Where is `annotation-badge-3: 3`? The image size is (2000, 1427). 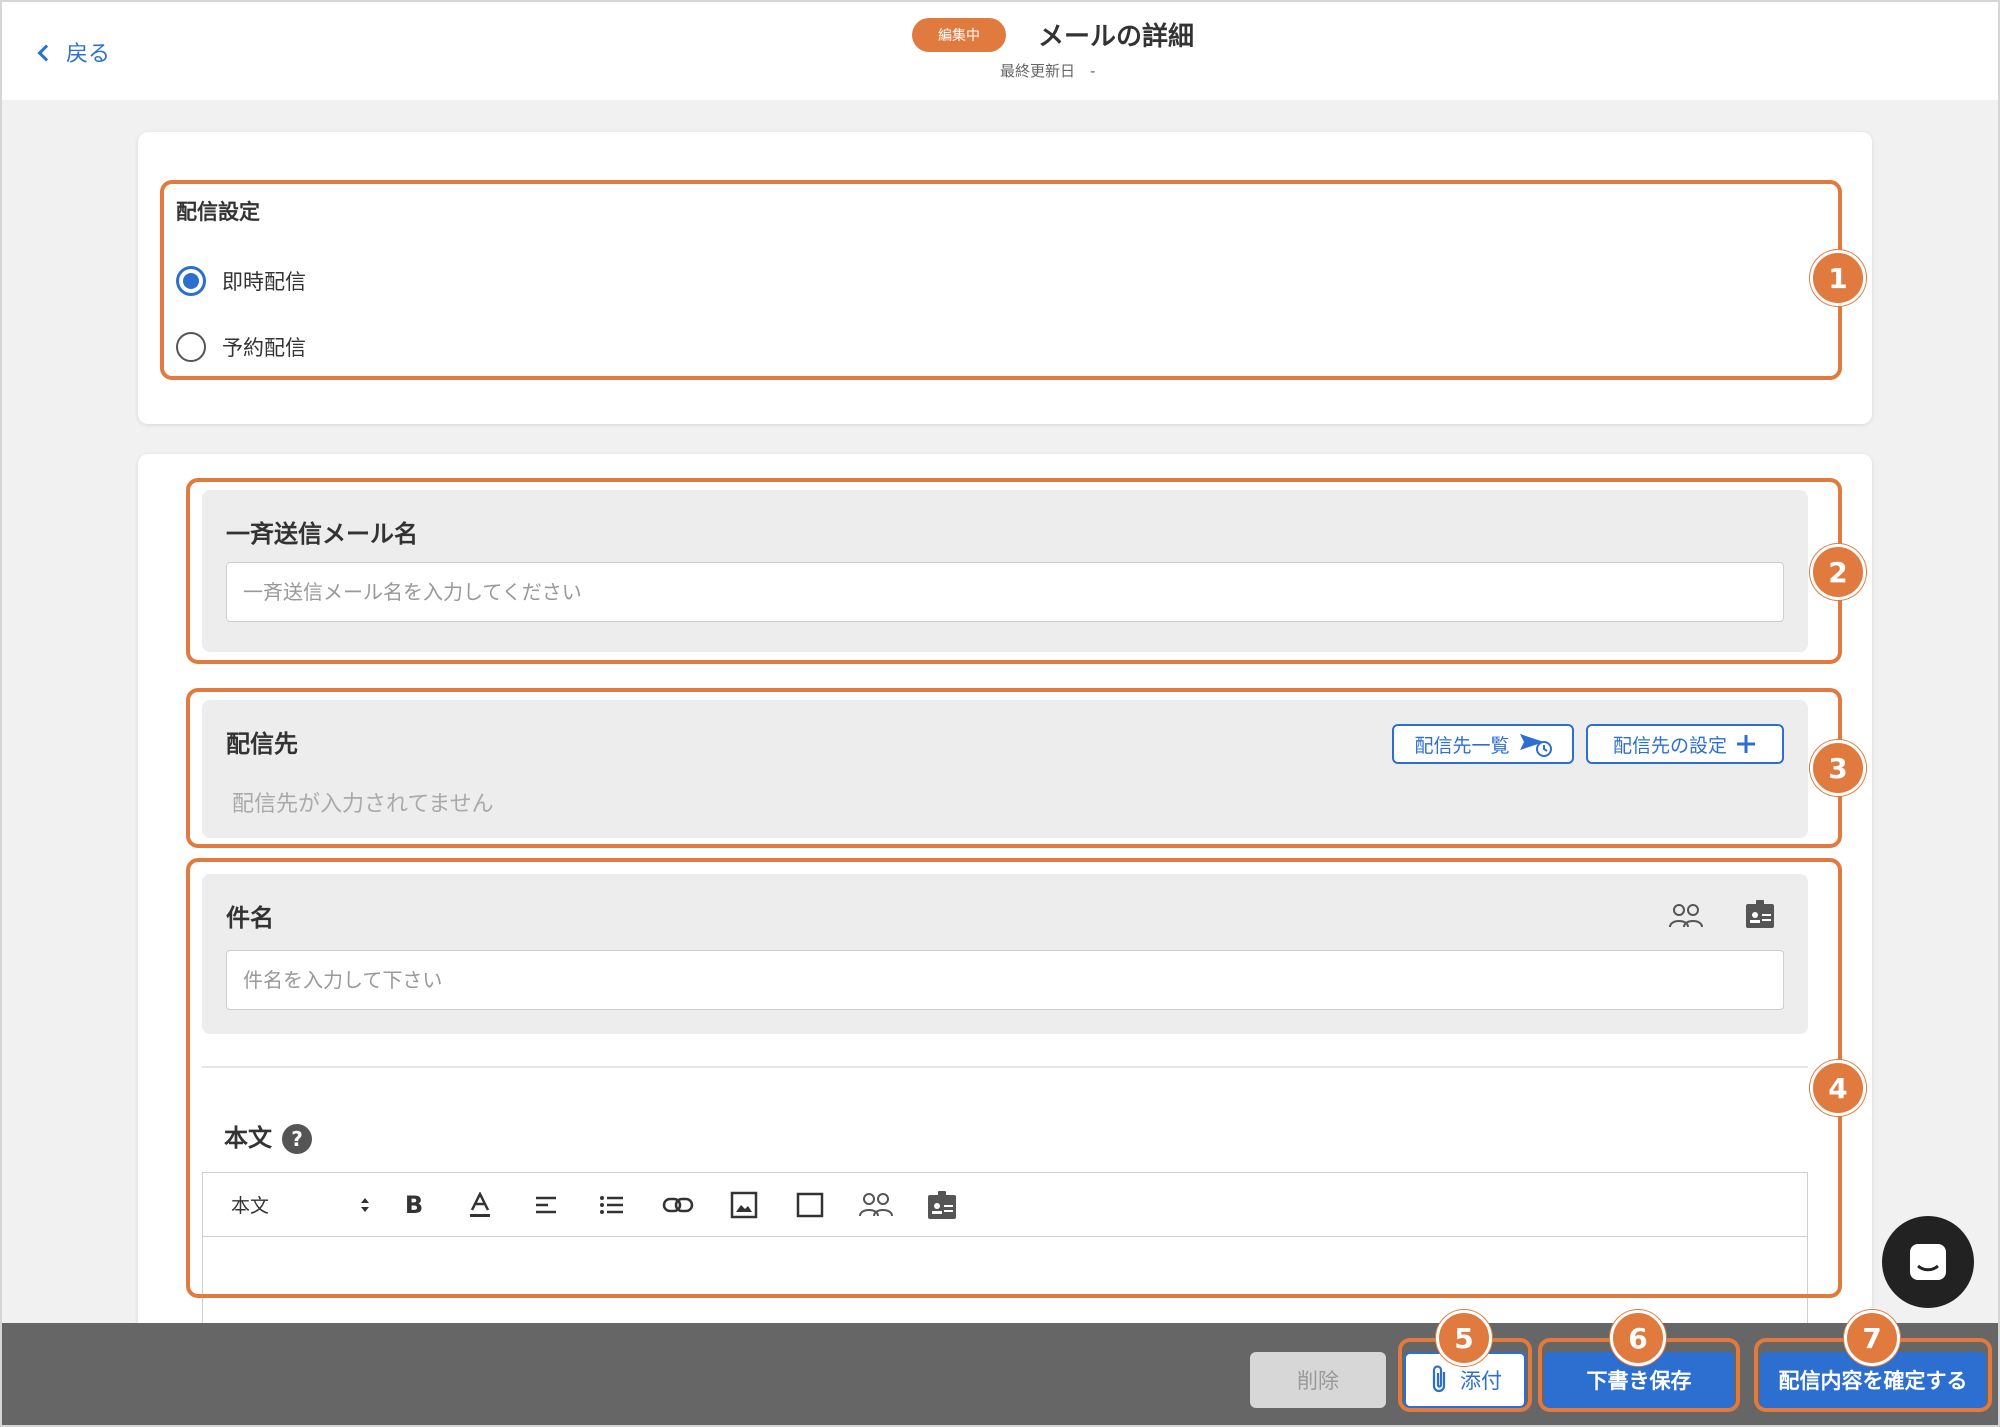
annotation-badge-3: 3 is located at coordinates (1838, 768).